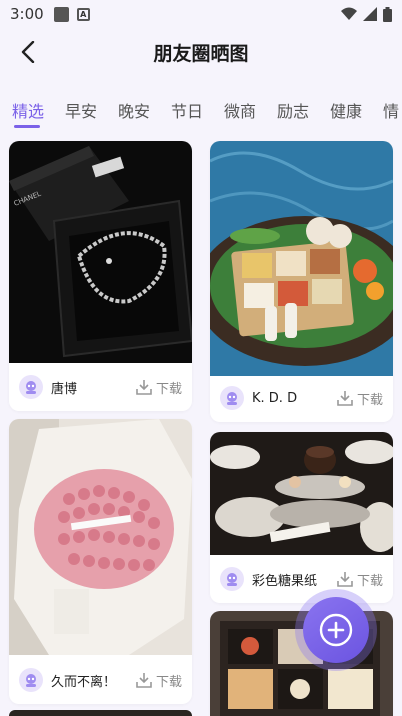 This screenshot has height=716, width=402. Describe the element at coordinates (285, 581) in the screenshot. I see `card-username: 彩色糖果纸` at that location.